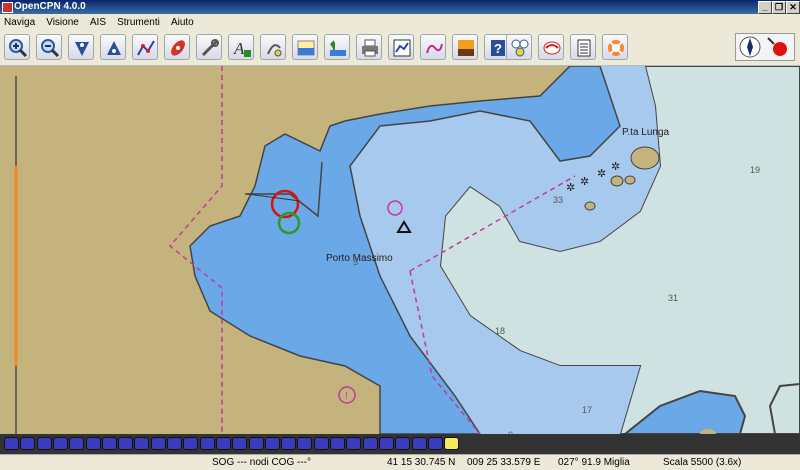 This screenshot has height=470, width=800. I want to click on print-button, so click(369, 47).